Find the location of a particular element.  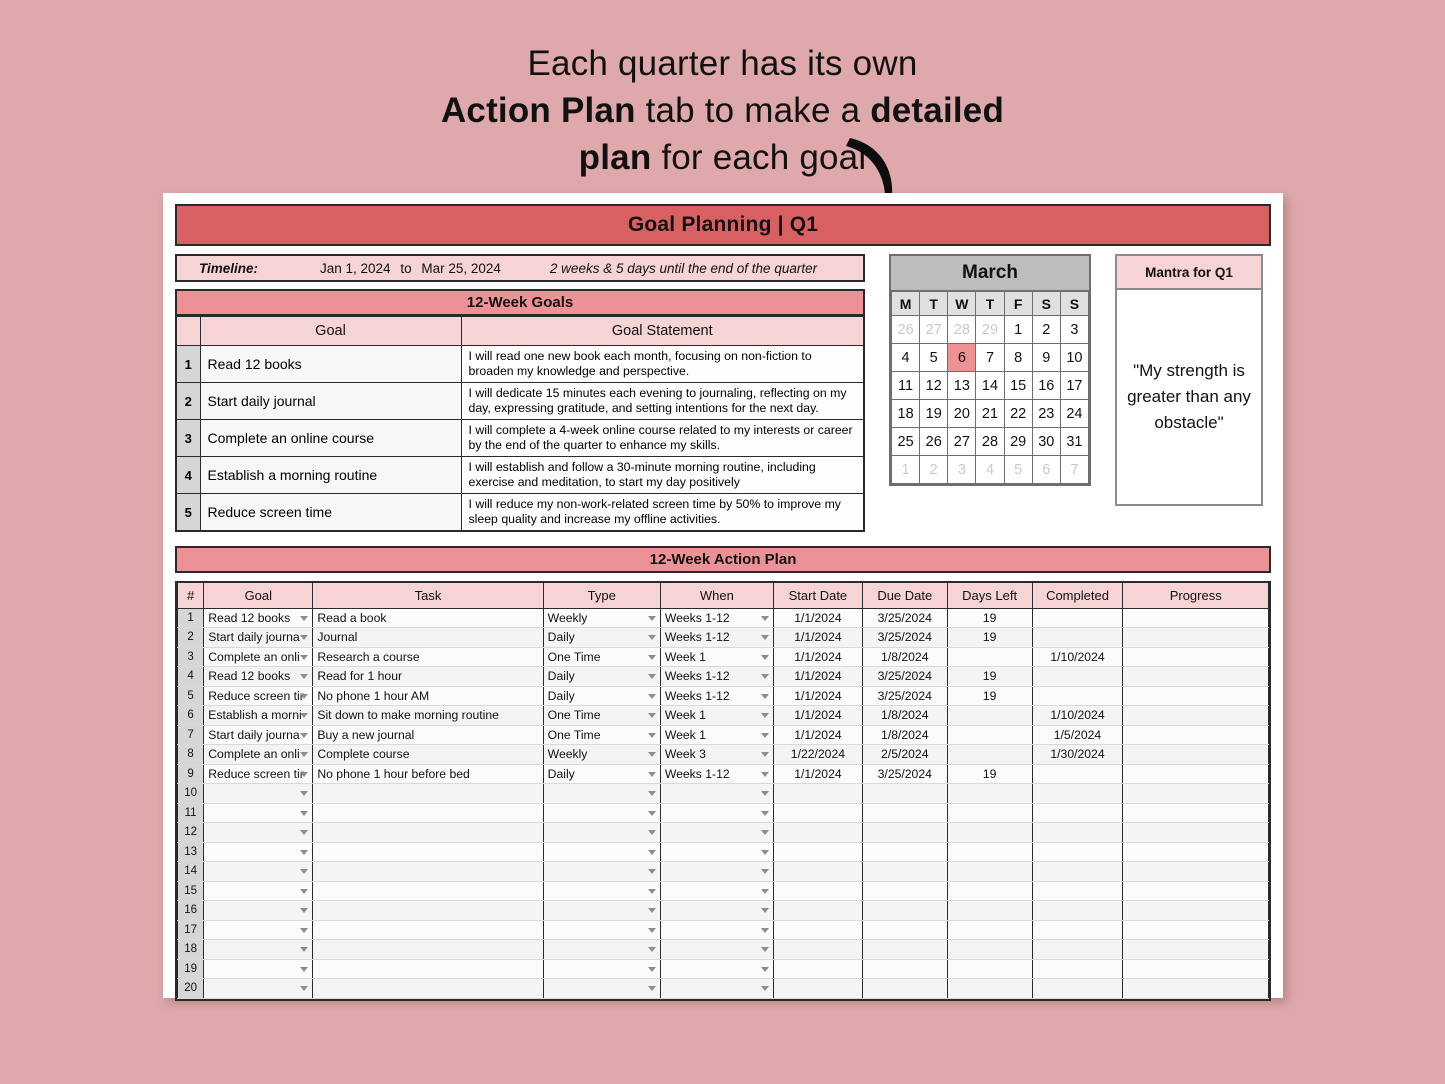

calendar-day-cell: 24 is located at coordinates (1074, 413).